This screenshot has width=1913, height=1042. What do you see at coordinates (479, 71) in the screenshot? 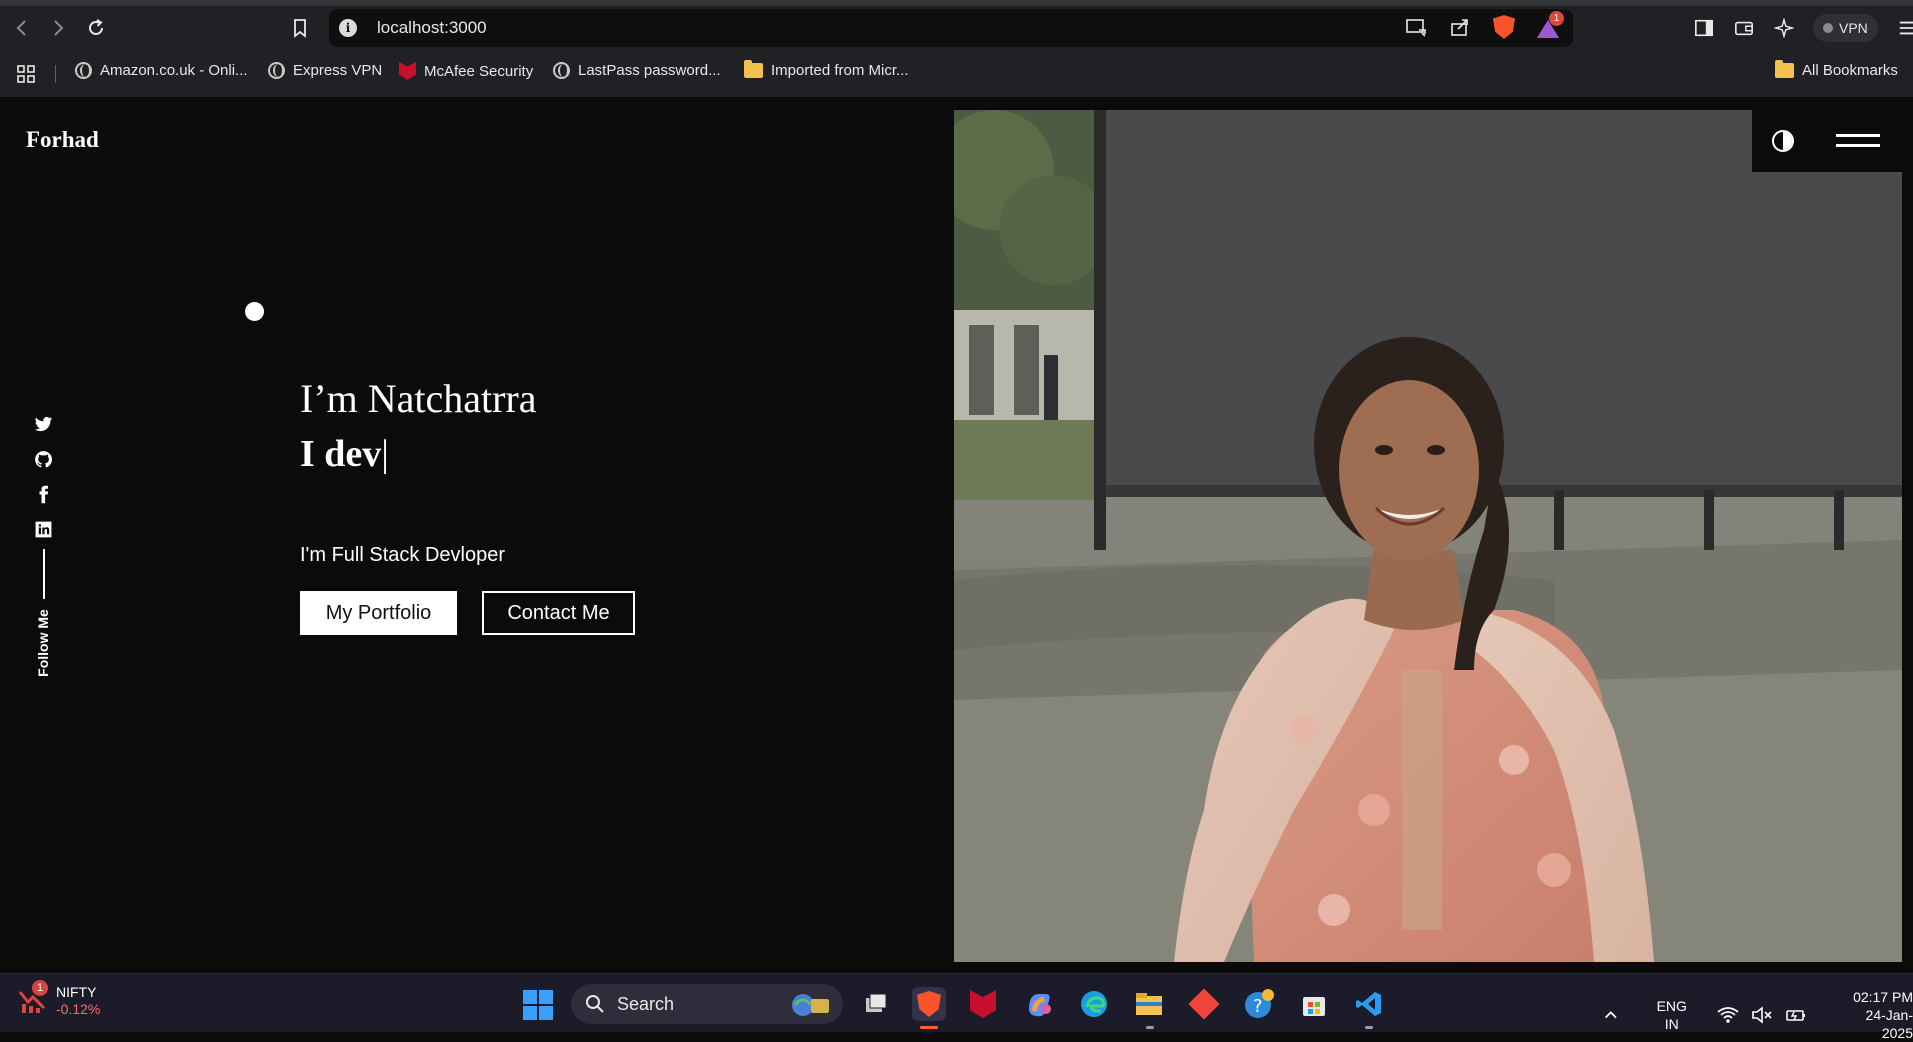
I see `bookmark-label: McAfee Security` at bounding box center [479, 71].